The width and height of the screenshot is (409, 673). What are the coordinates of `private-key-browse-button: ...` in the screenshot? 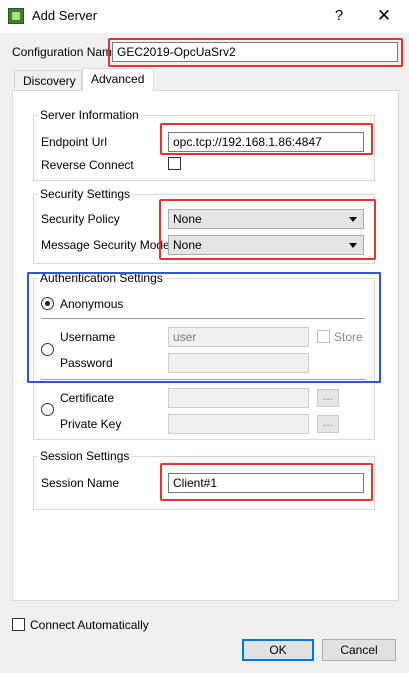 It's located at (328, 424).